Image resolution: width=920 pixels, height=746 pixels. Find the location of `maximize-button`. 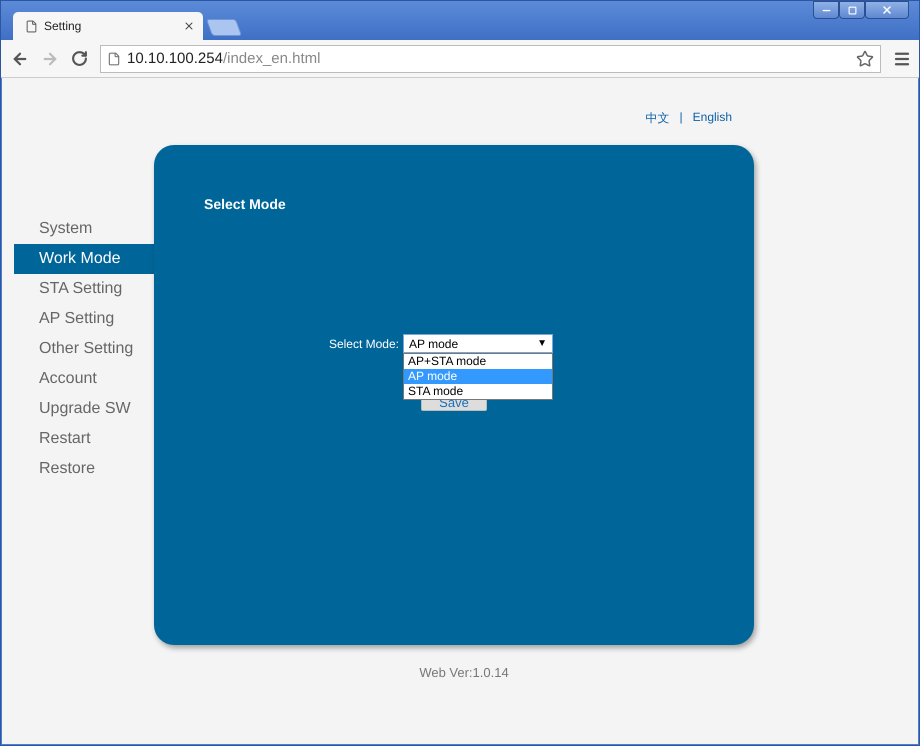

maximize-button is located at coordinates (852, 10).